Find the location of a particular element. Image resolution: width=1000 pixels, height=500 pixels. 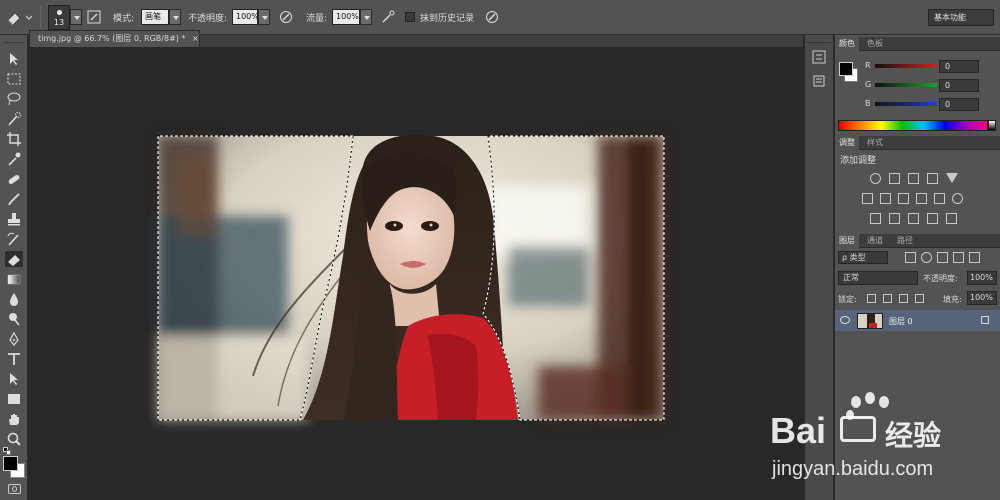

tool-preset-picker is located at coordinates (19, 17).